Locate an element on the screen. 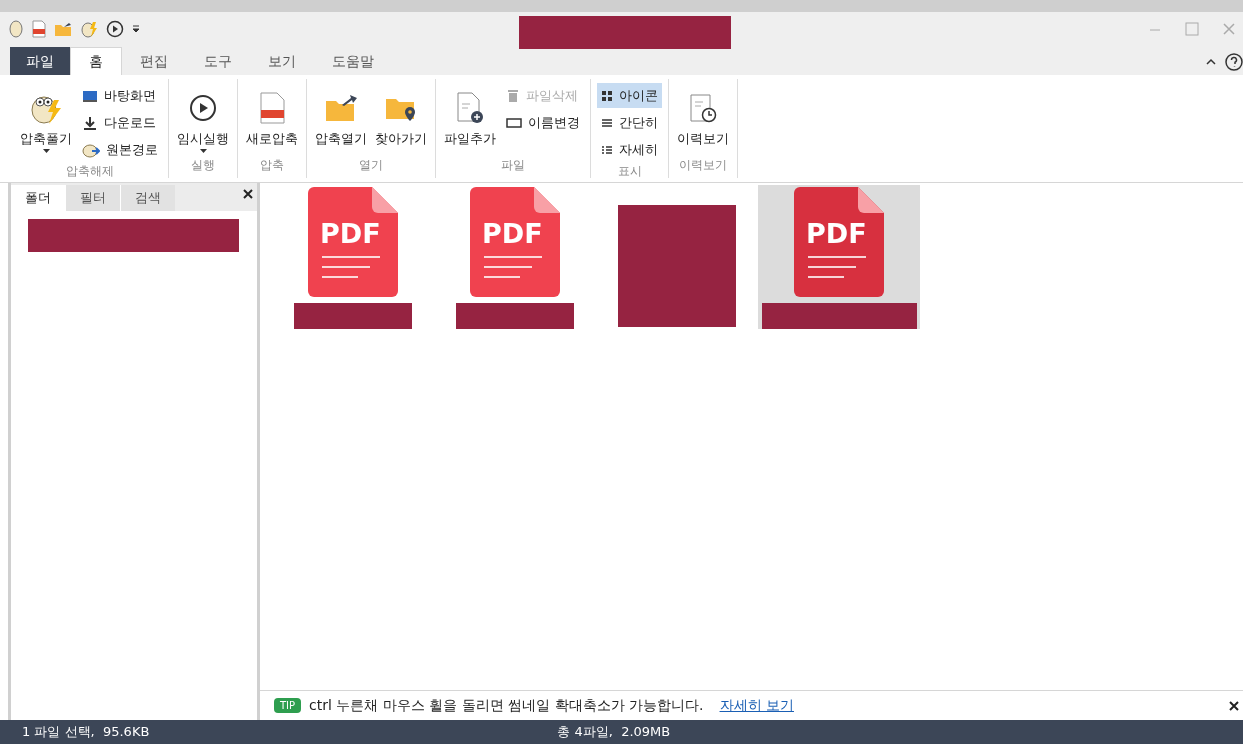 Image resolution: width=1243 pixels, height=744 pixels. ribbon-button: 압축열기 is located at coordinates (341, 116).